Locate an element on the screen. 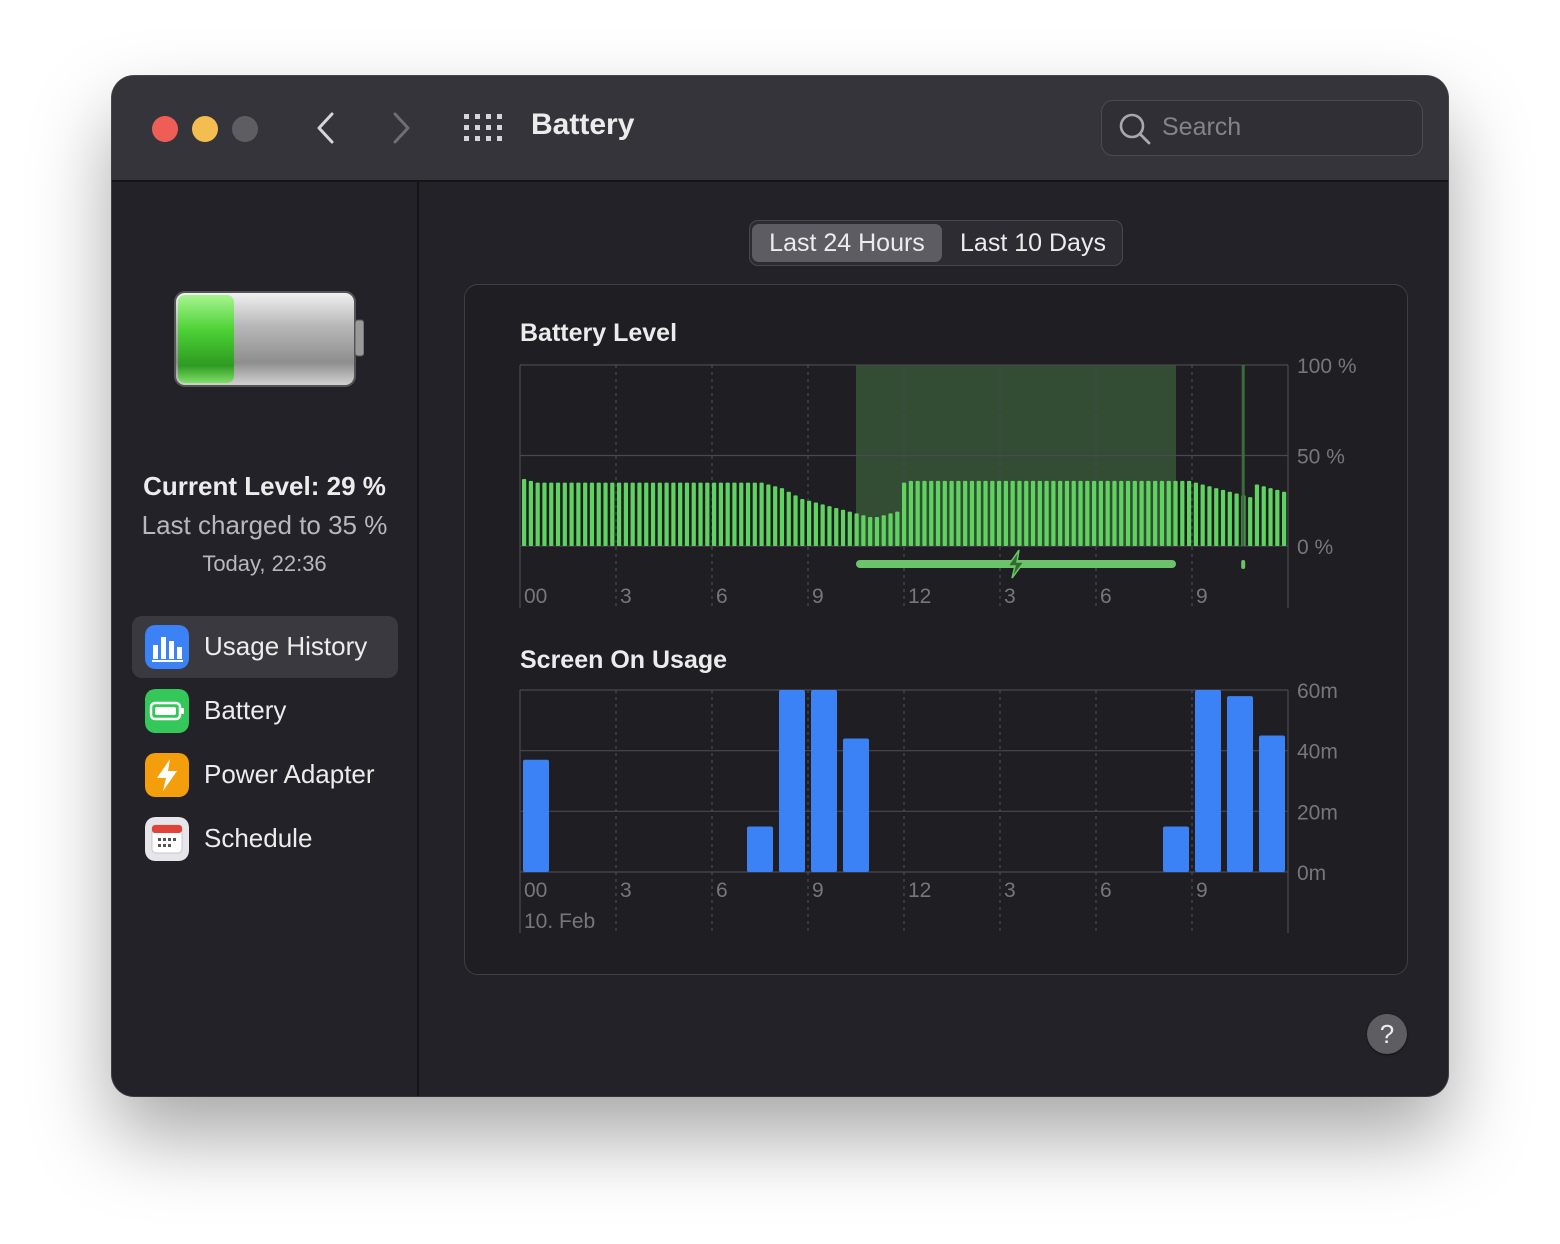 The height and width of the screenshot is (1244, 1560). last-charged-time: Today, 22:36 is located at coordinates (264, 563).